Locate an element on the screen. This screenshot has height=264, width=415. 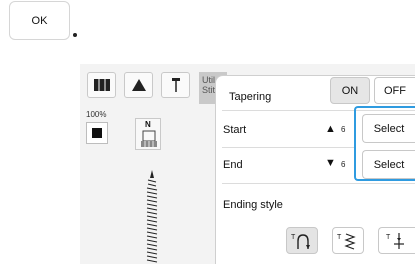
ok-key-label: OK is located at coordinates (39, 20).